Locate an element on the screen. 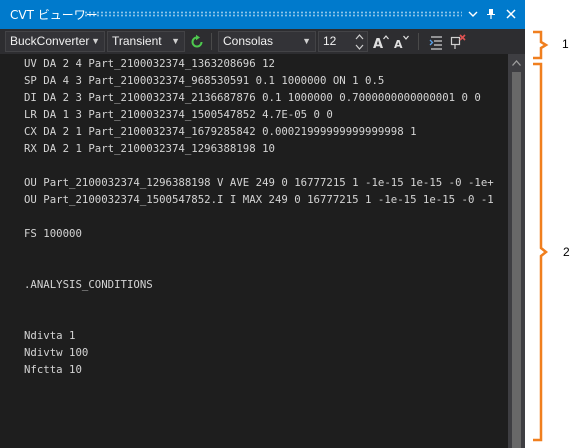 This screenshot has height=448, width=584. increase-font-icon: A is located at coordinates (381, 42).